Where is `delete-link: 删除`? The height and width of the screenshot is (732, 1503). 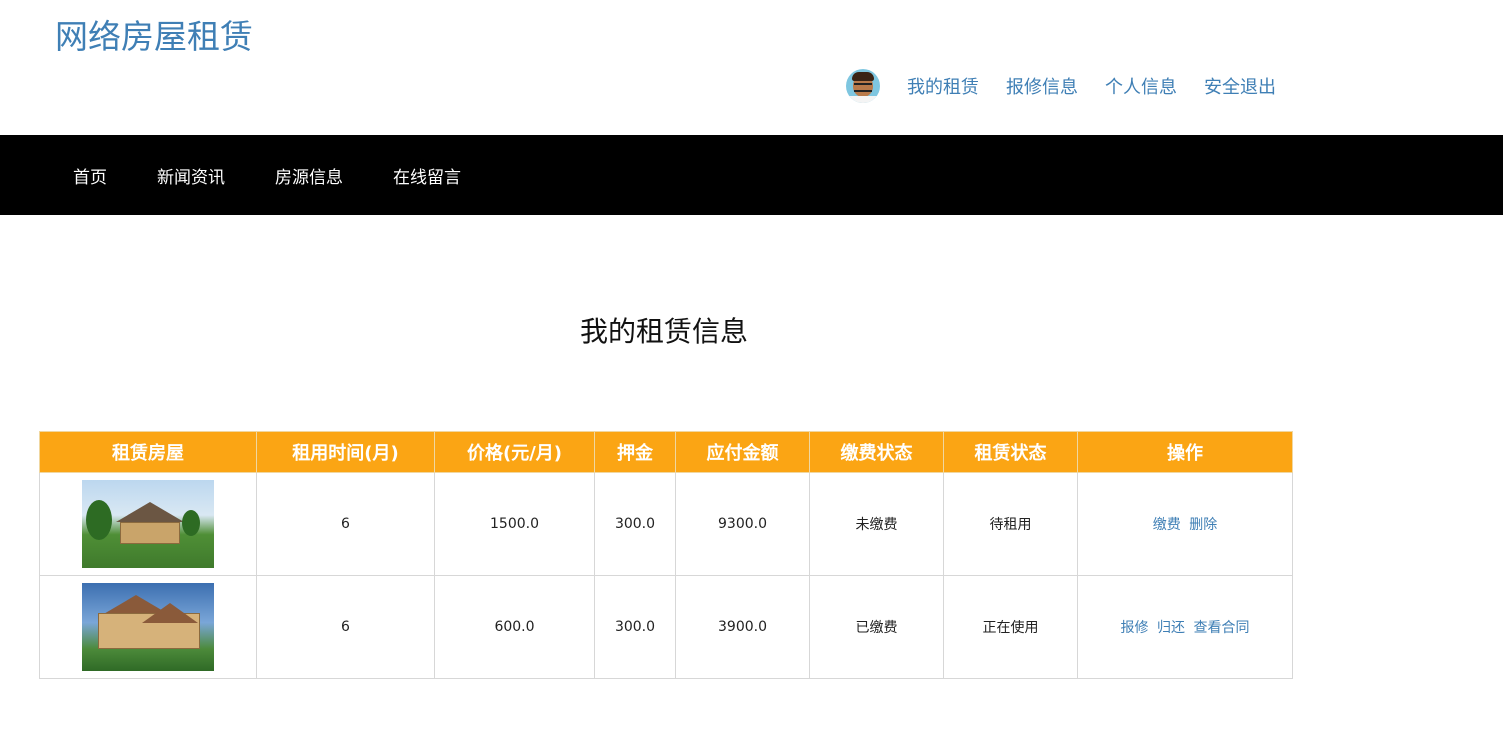
delete-link: 删除 is located at coordinates (1203, 525).